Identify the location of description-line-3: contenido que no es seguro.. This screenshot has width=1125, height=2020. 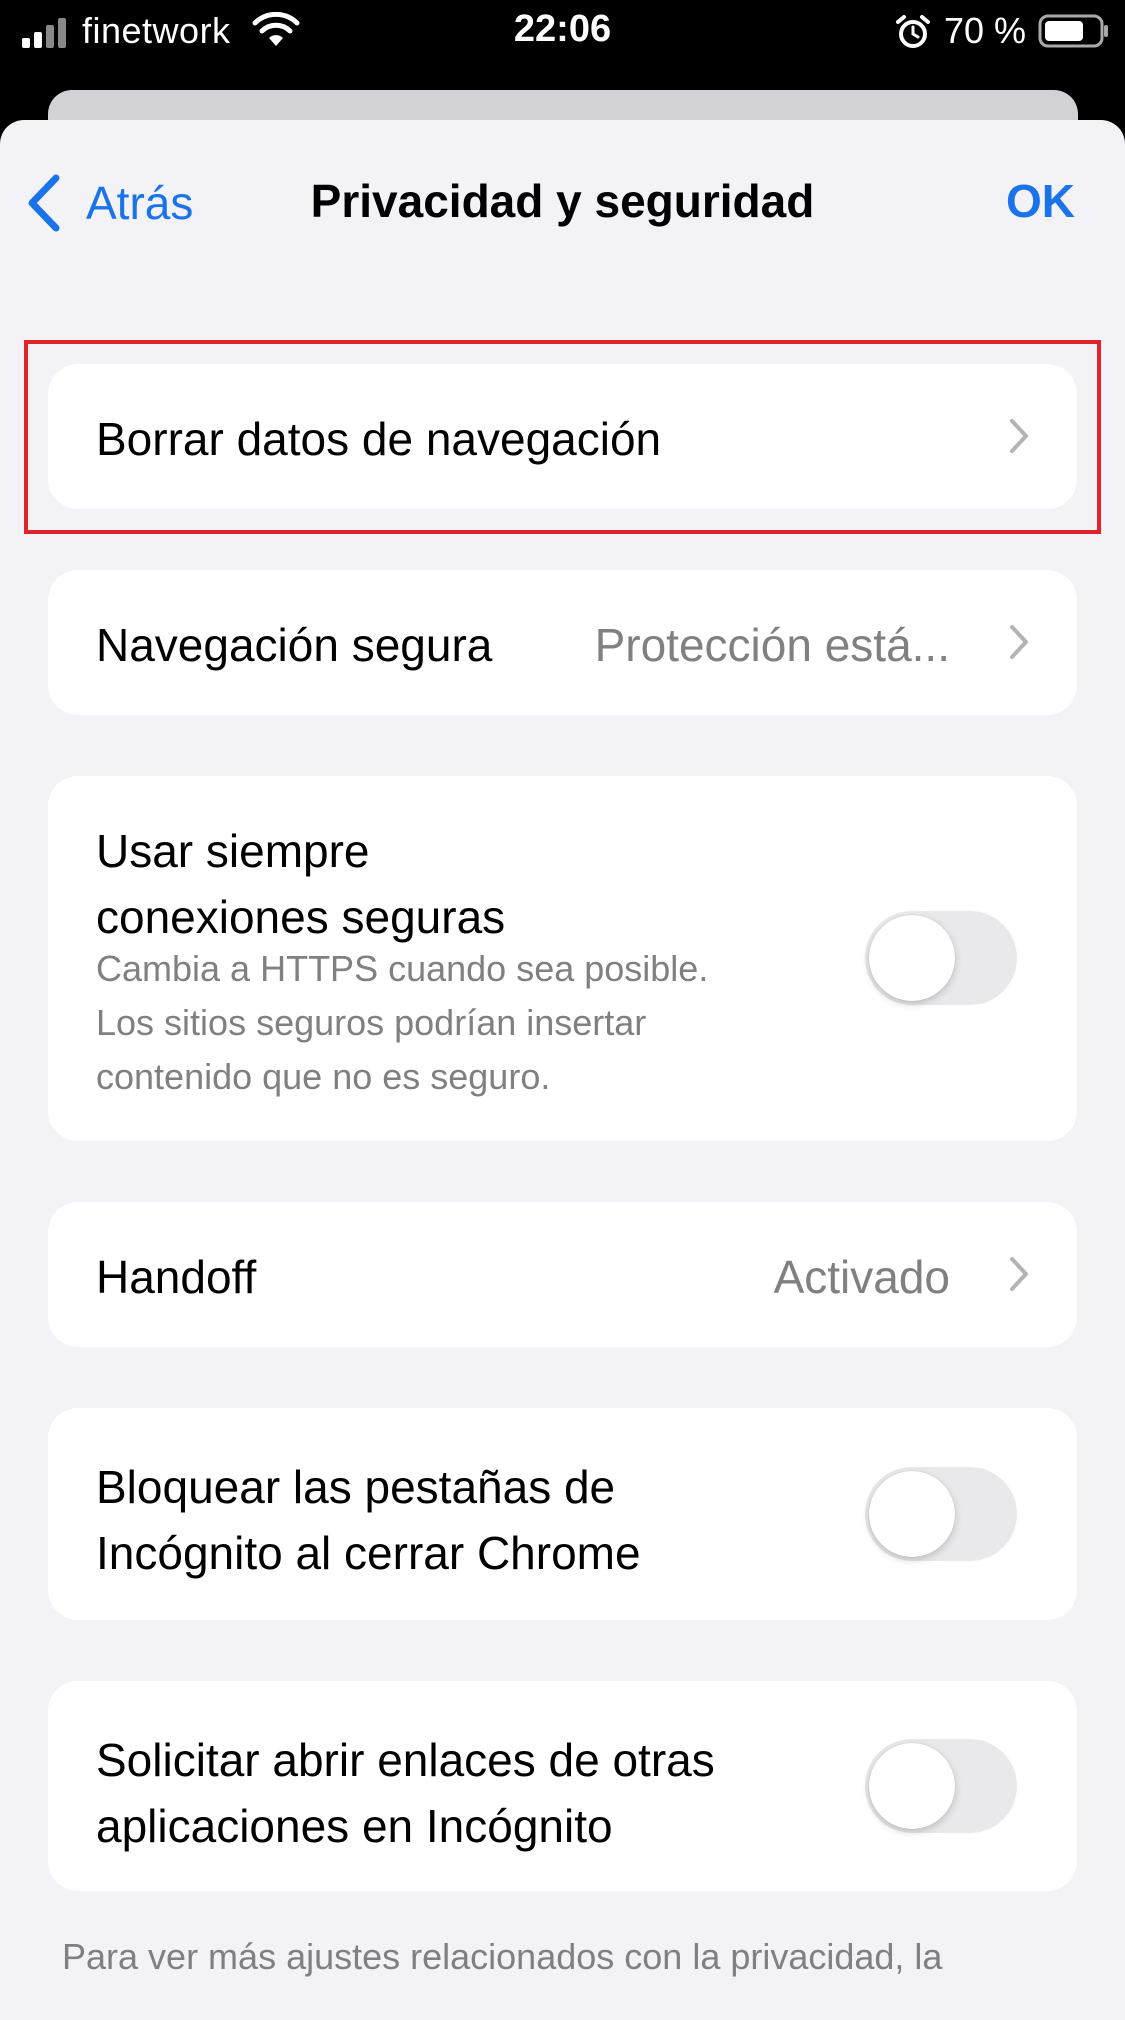
(323, 1076).